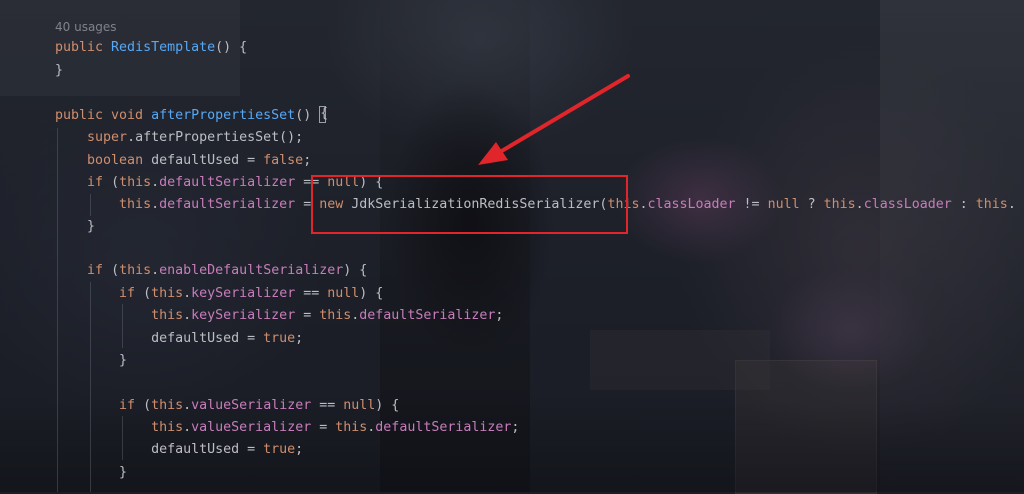 The width and height of the screenshot is (1024, 494). Describe the element at coordinates (554, 119) in the screenshot. I see `red-pointer-arrow-icon` at that location.